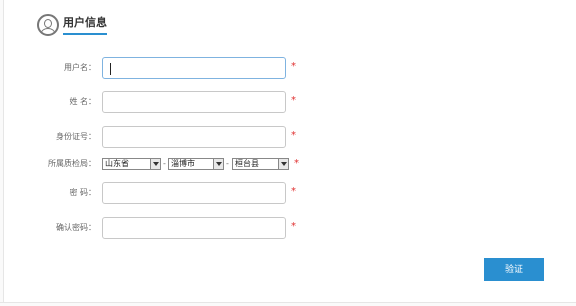 Image resolution: width=576 pixels, height=306 pixels. I want to click on name-label: 姓 名：, so click(82, 101).